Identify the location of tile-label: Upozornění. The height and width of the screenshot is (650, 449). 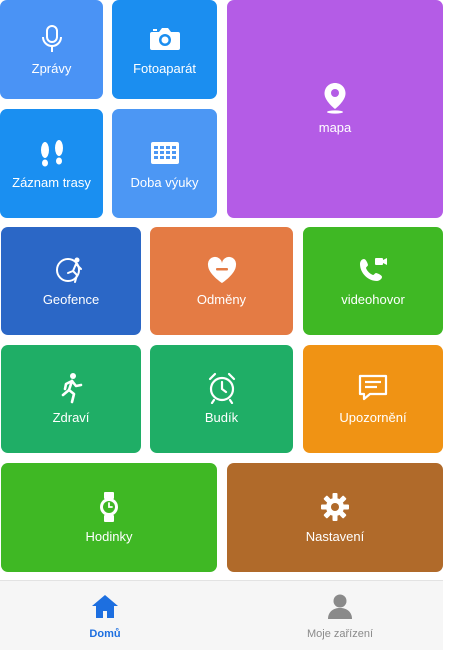
(373, 417).